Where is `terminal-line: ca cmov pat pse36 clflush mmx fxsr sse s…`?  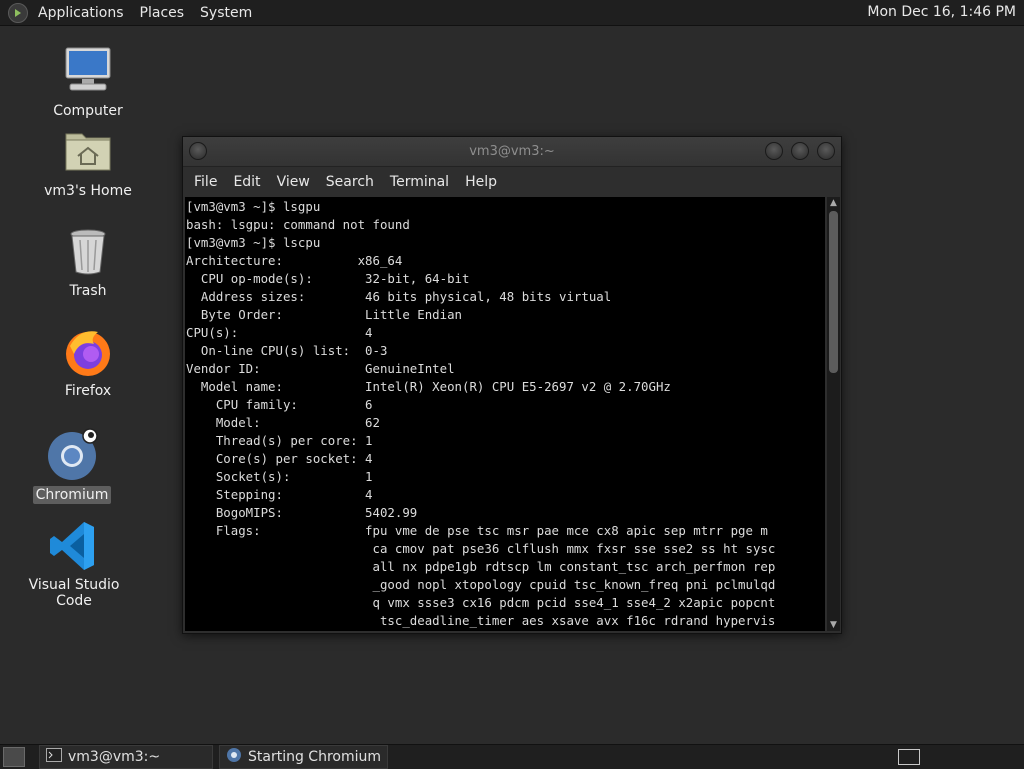 terminal-line: ca cmov pat pse36 clflush mmx fxsr sse s… is located at coordinates (481, 548).